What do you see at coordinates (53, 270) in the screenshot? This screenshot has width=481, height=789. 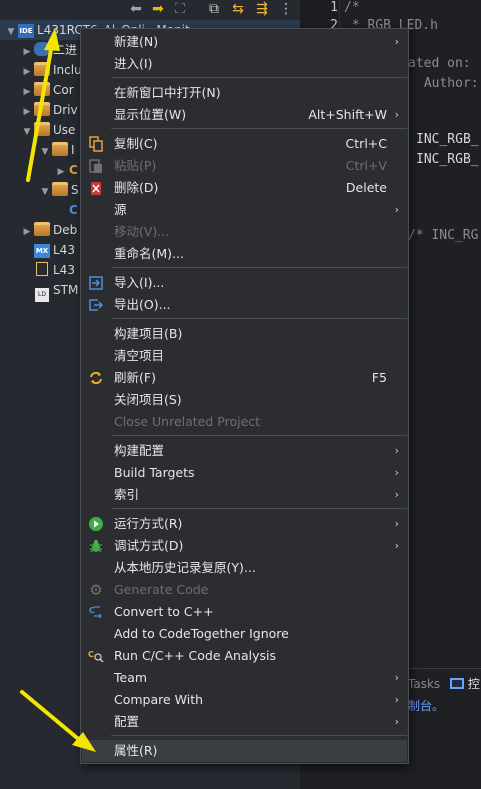 I see `tree-item-launch: L43` at bounding box center [53, 270].